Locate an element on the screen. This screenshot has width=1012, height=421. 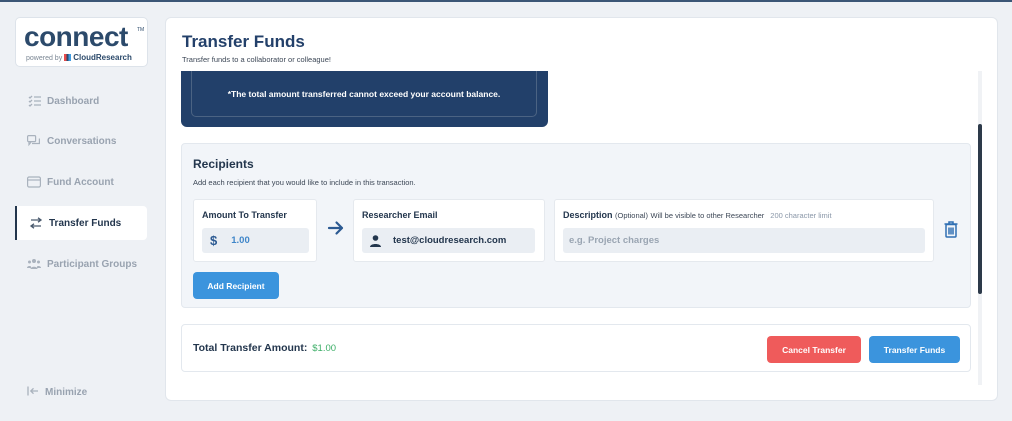
group-icon is located at coordinates (34, 264).